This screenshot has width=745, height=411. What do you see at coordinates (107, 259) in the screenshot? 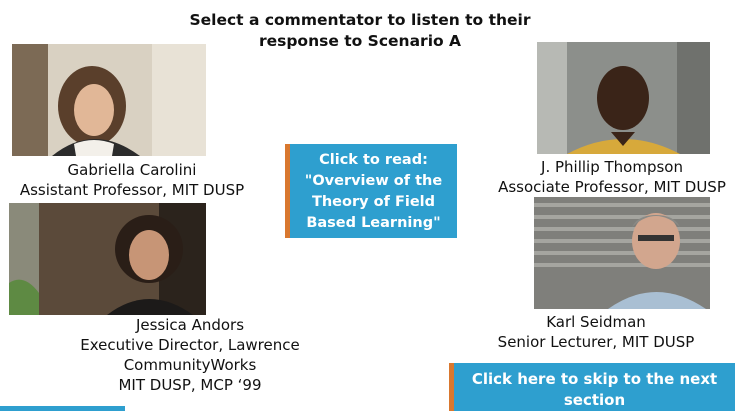
I see `commentator-photo-andors` at bounding box center [107, 259].